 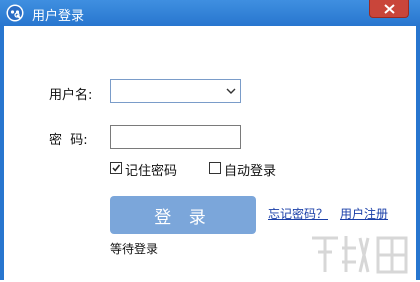 What do you see at coordinates (134, 249) in the screenshot?
I see `status-text: 等待登录` at bounding box center [134, 249].